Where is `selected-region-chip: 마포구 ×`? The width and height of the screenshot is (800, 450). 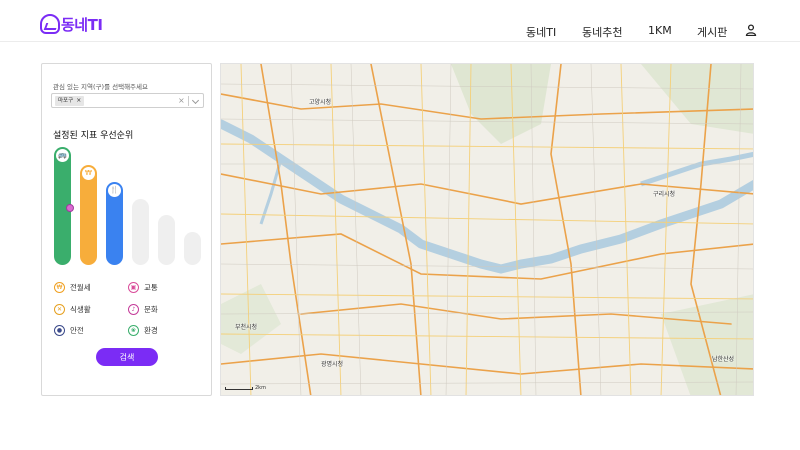
selected-region-chip: 마포구 × is located at coordinates (70, 101).